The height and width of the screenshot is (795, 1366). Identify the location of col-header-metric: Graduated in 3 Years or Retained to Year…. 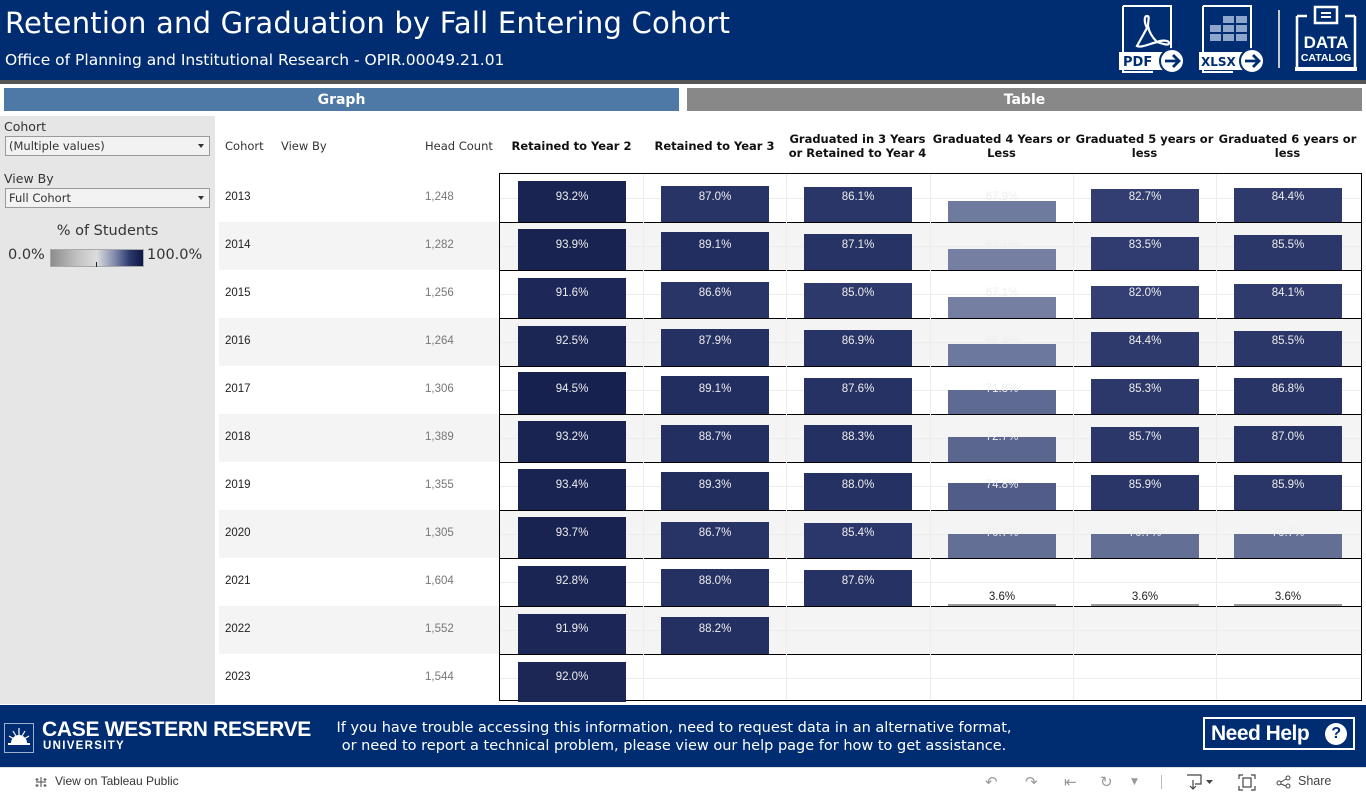
(857, 146).